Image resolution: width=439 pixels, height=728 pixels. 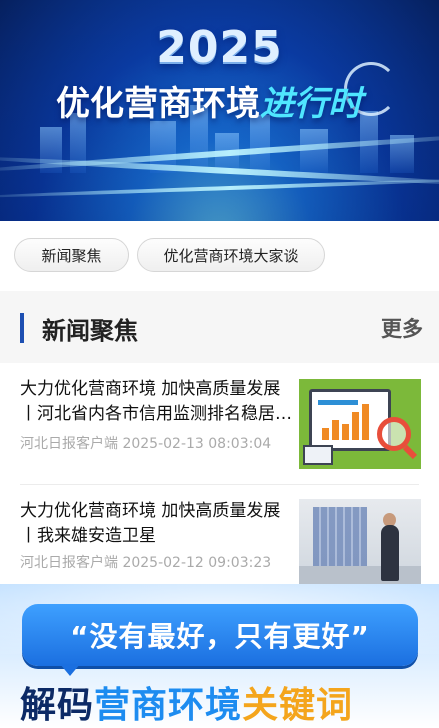 I want to click on news-time: 2025-02-13 08:03:04, so click(x=197, y=444).